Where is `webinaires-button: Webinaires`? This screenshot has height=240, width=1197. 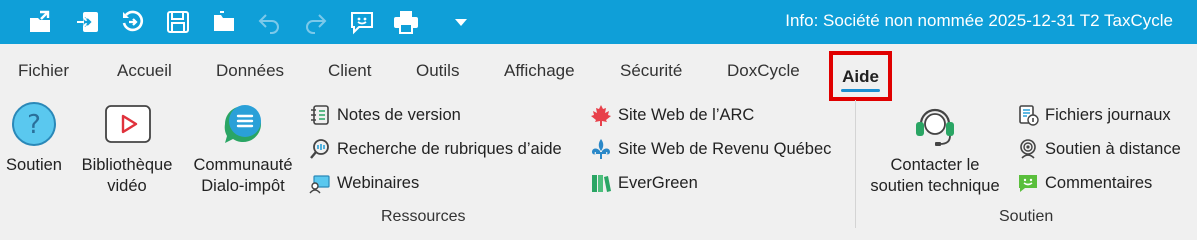 webinaires-button: Webinaires is located at coordinates (364, 183).